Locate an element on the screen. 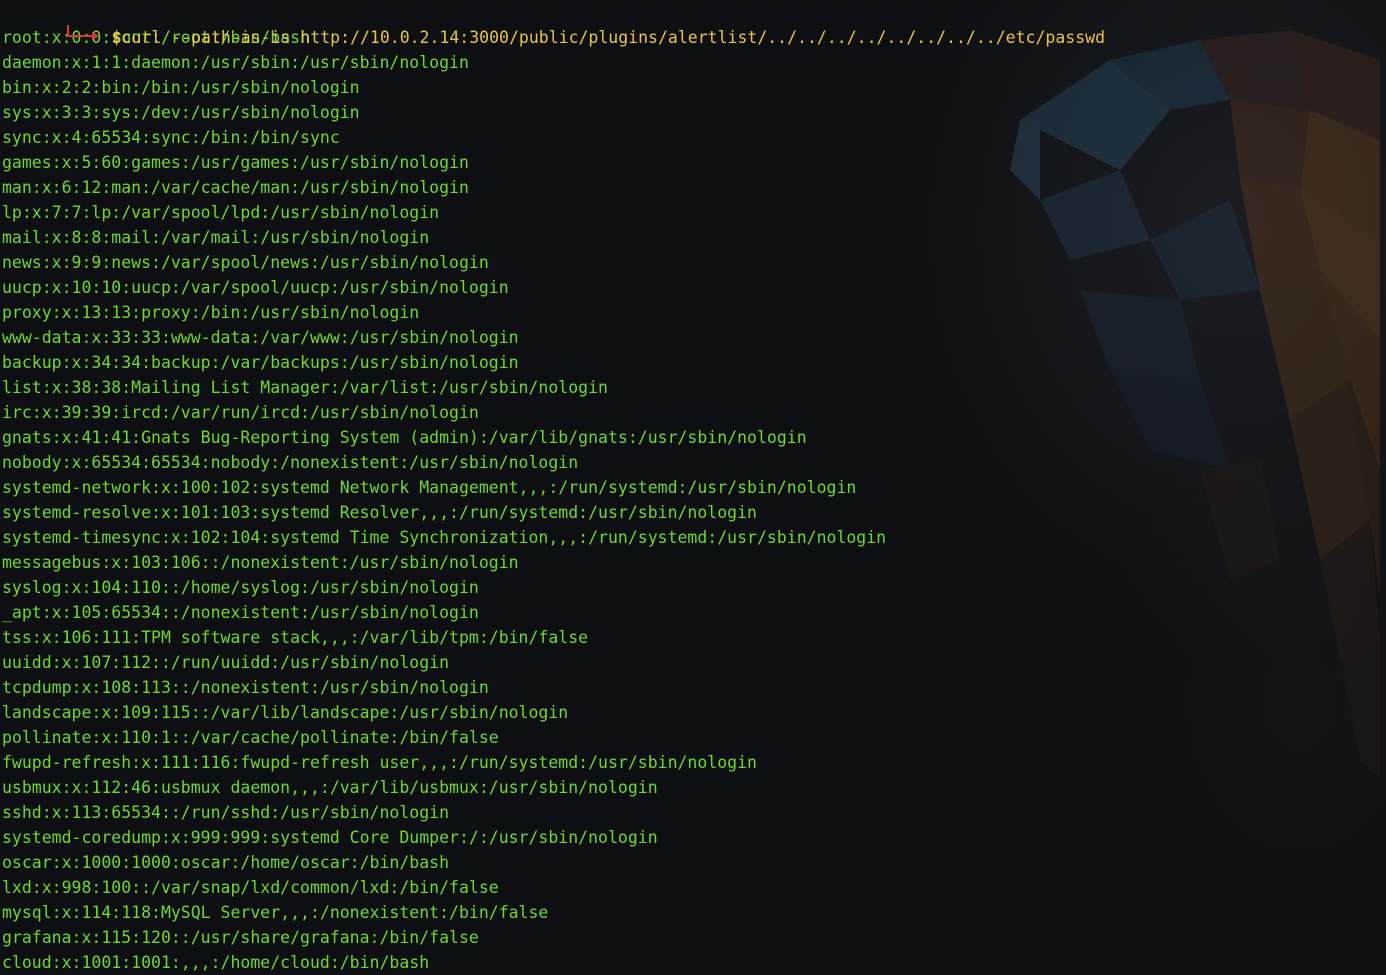 This screenshot has height=975, width=1386. prompt-symbol: $ is located at coordinates (116, 37).